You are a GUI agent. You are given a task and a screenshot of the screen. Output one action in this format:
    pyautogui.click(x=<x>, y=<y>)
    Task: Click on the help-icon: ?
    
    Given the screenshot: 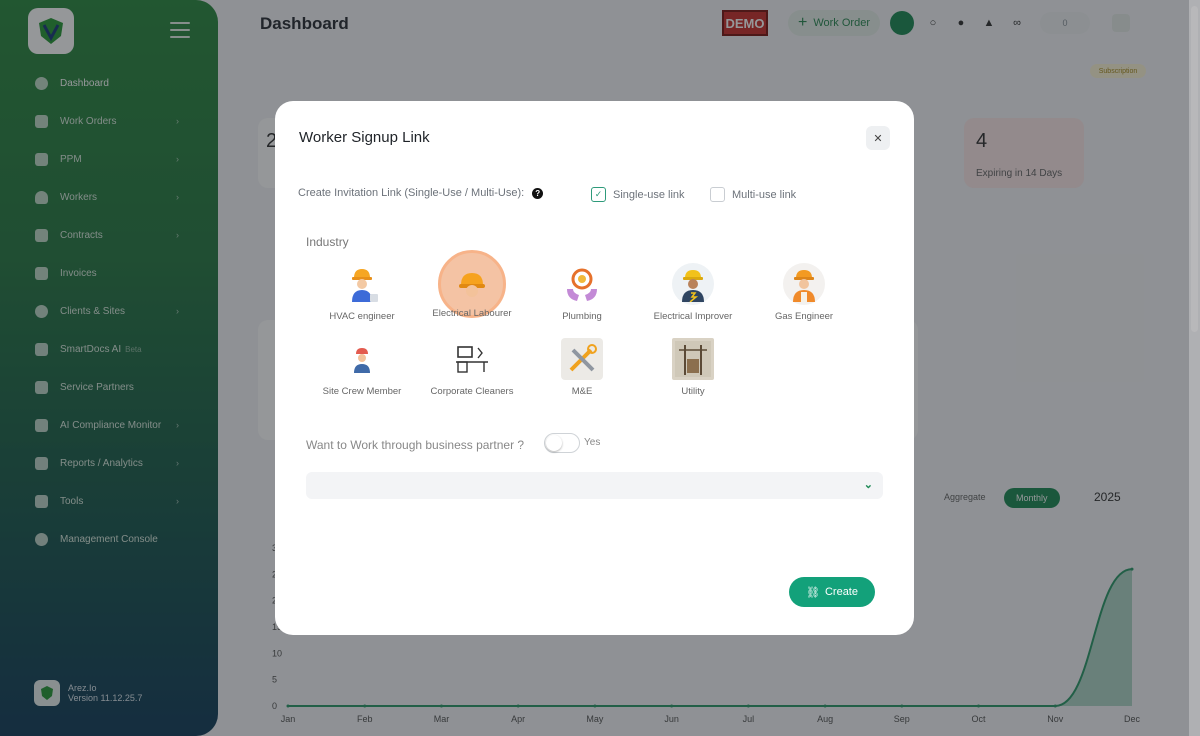 What is the action you would take?
    pyautogui.click(x=538, y=193)
    